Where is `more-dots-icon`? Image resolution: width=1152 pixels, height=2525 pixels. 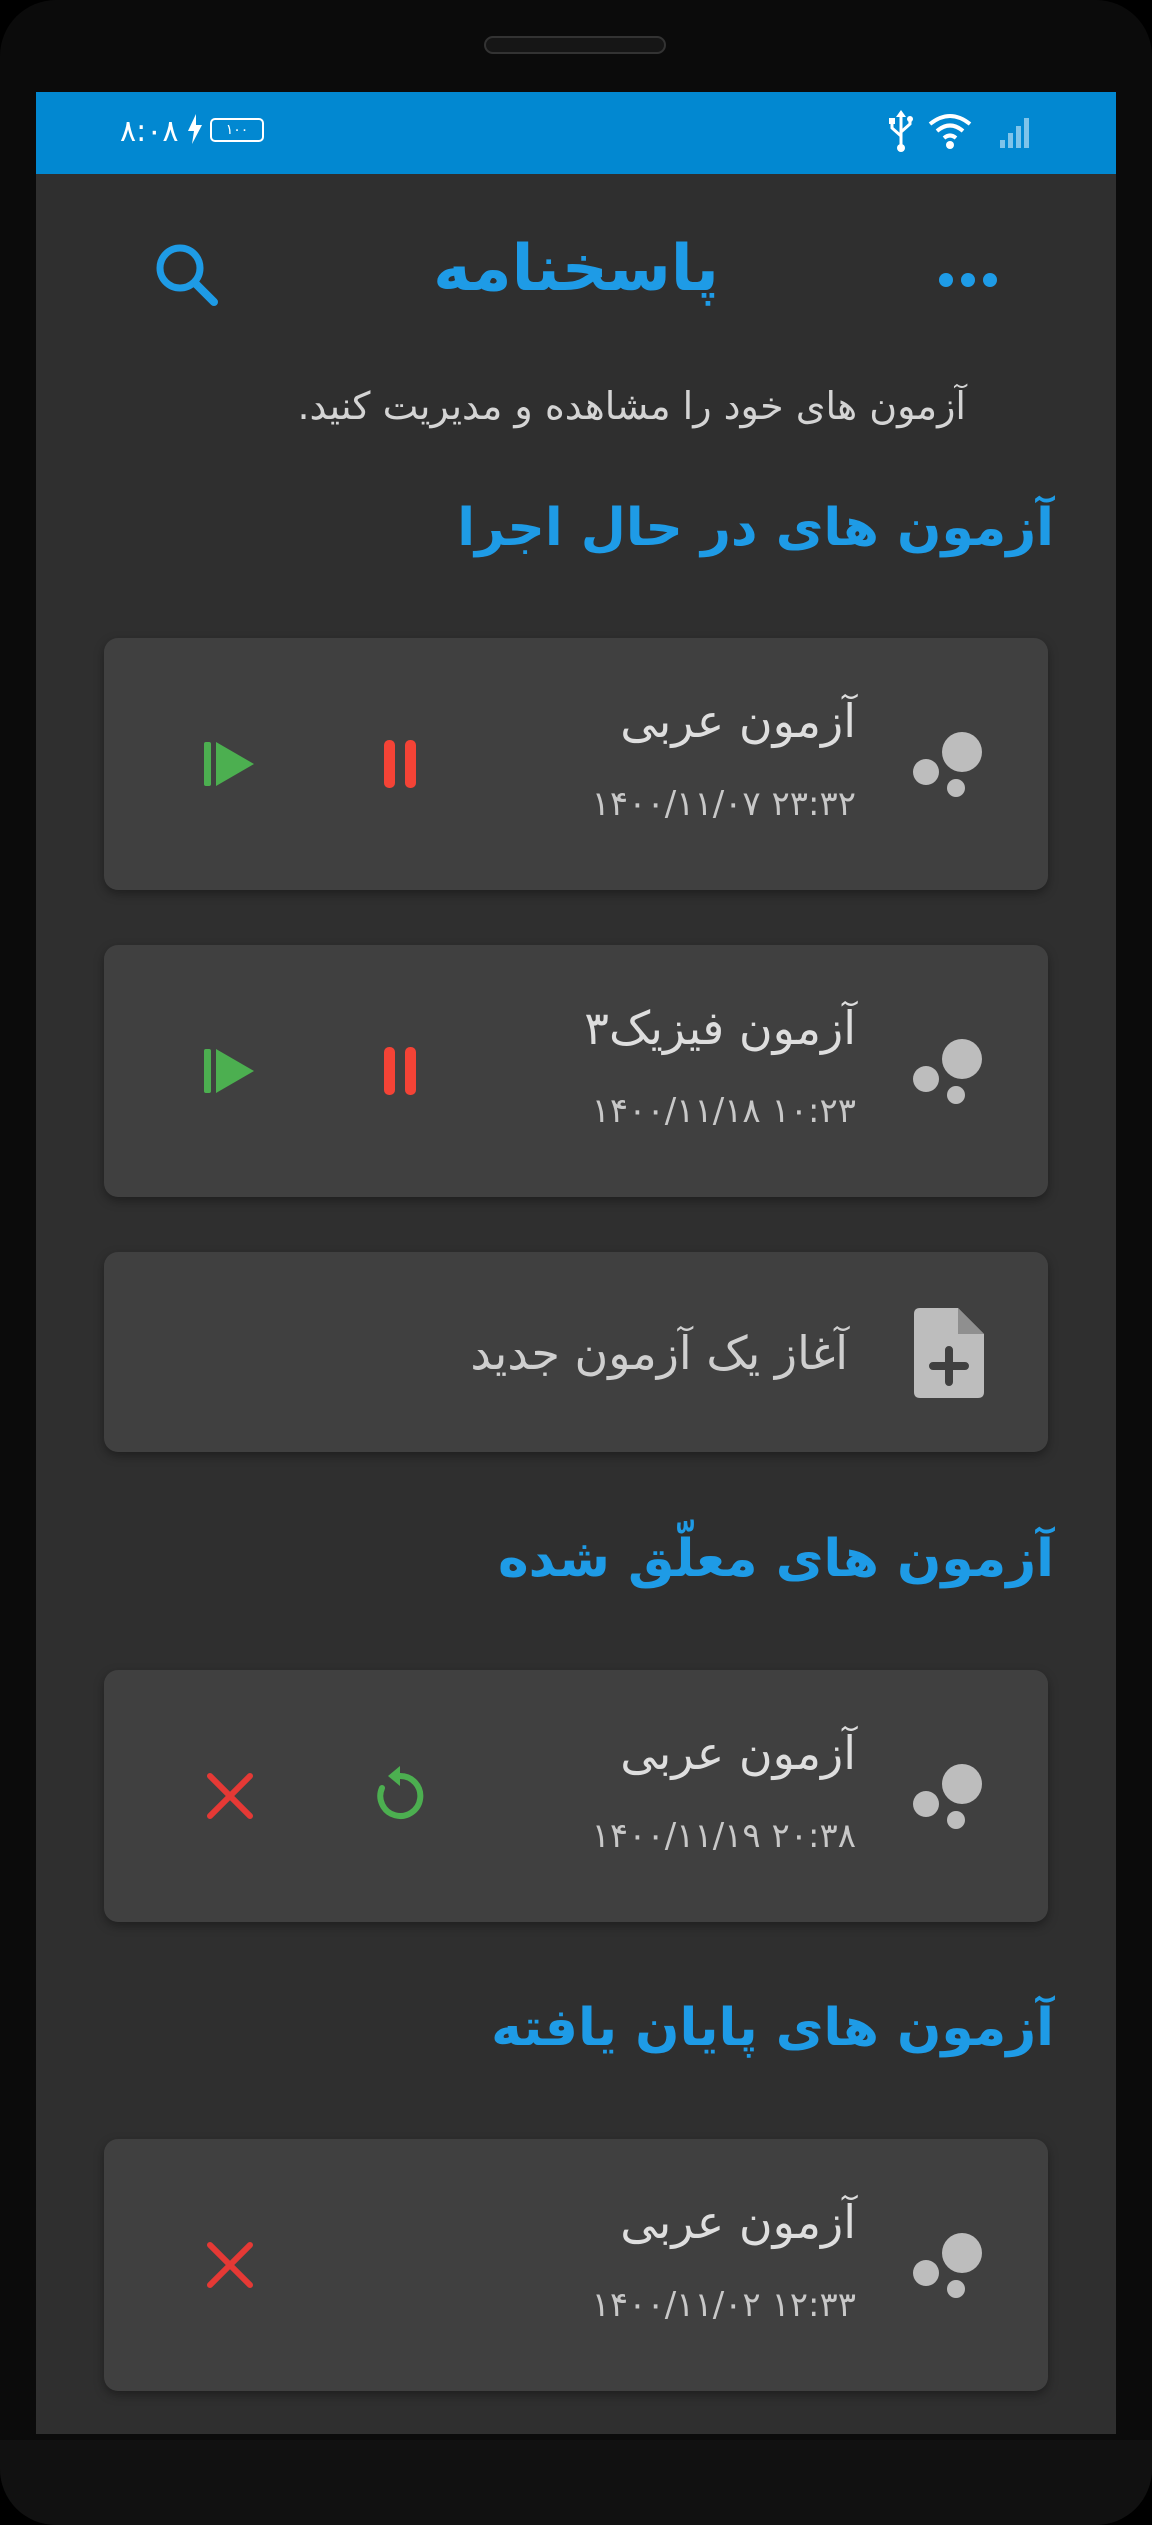 more-dots-icon is located at coordinates (971, 284).